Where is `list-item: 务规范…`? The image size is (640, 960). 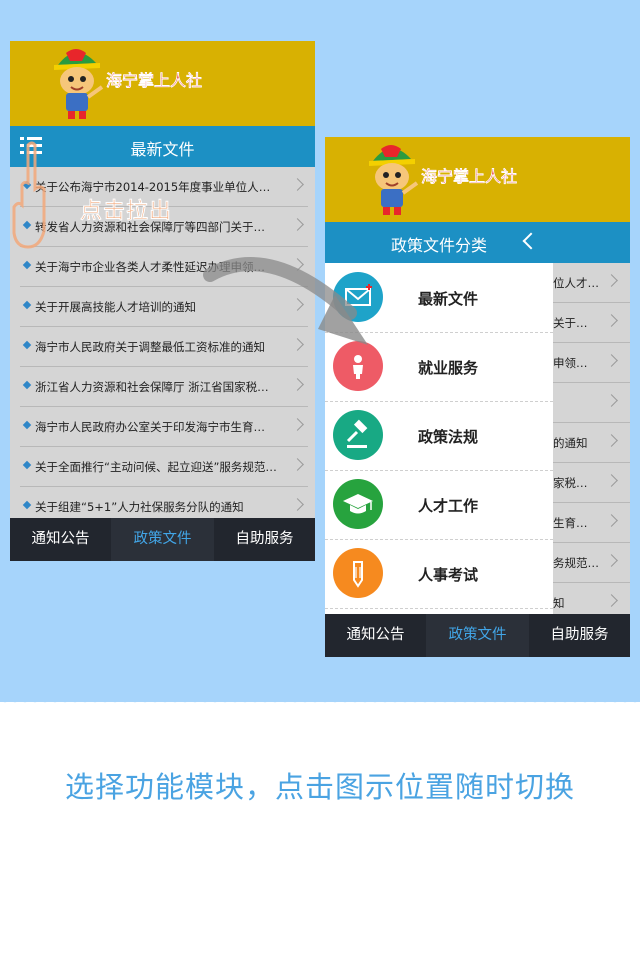 list-item: 务规范… is located at coordinates (591, 563).